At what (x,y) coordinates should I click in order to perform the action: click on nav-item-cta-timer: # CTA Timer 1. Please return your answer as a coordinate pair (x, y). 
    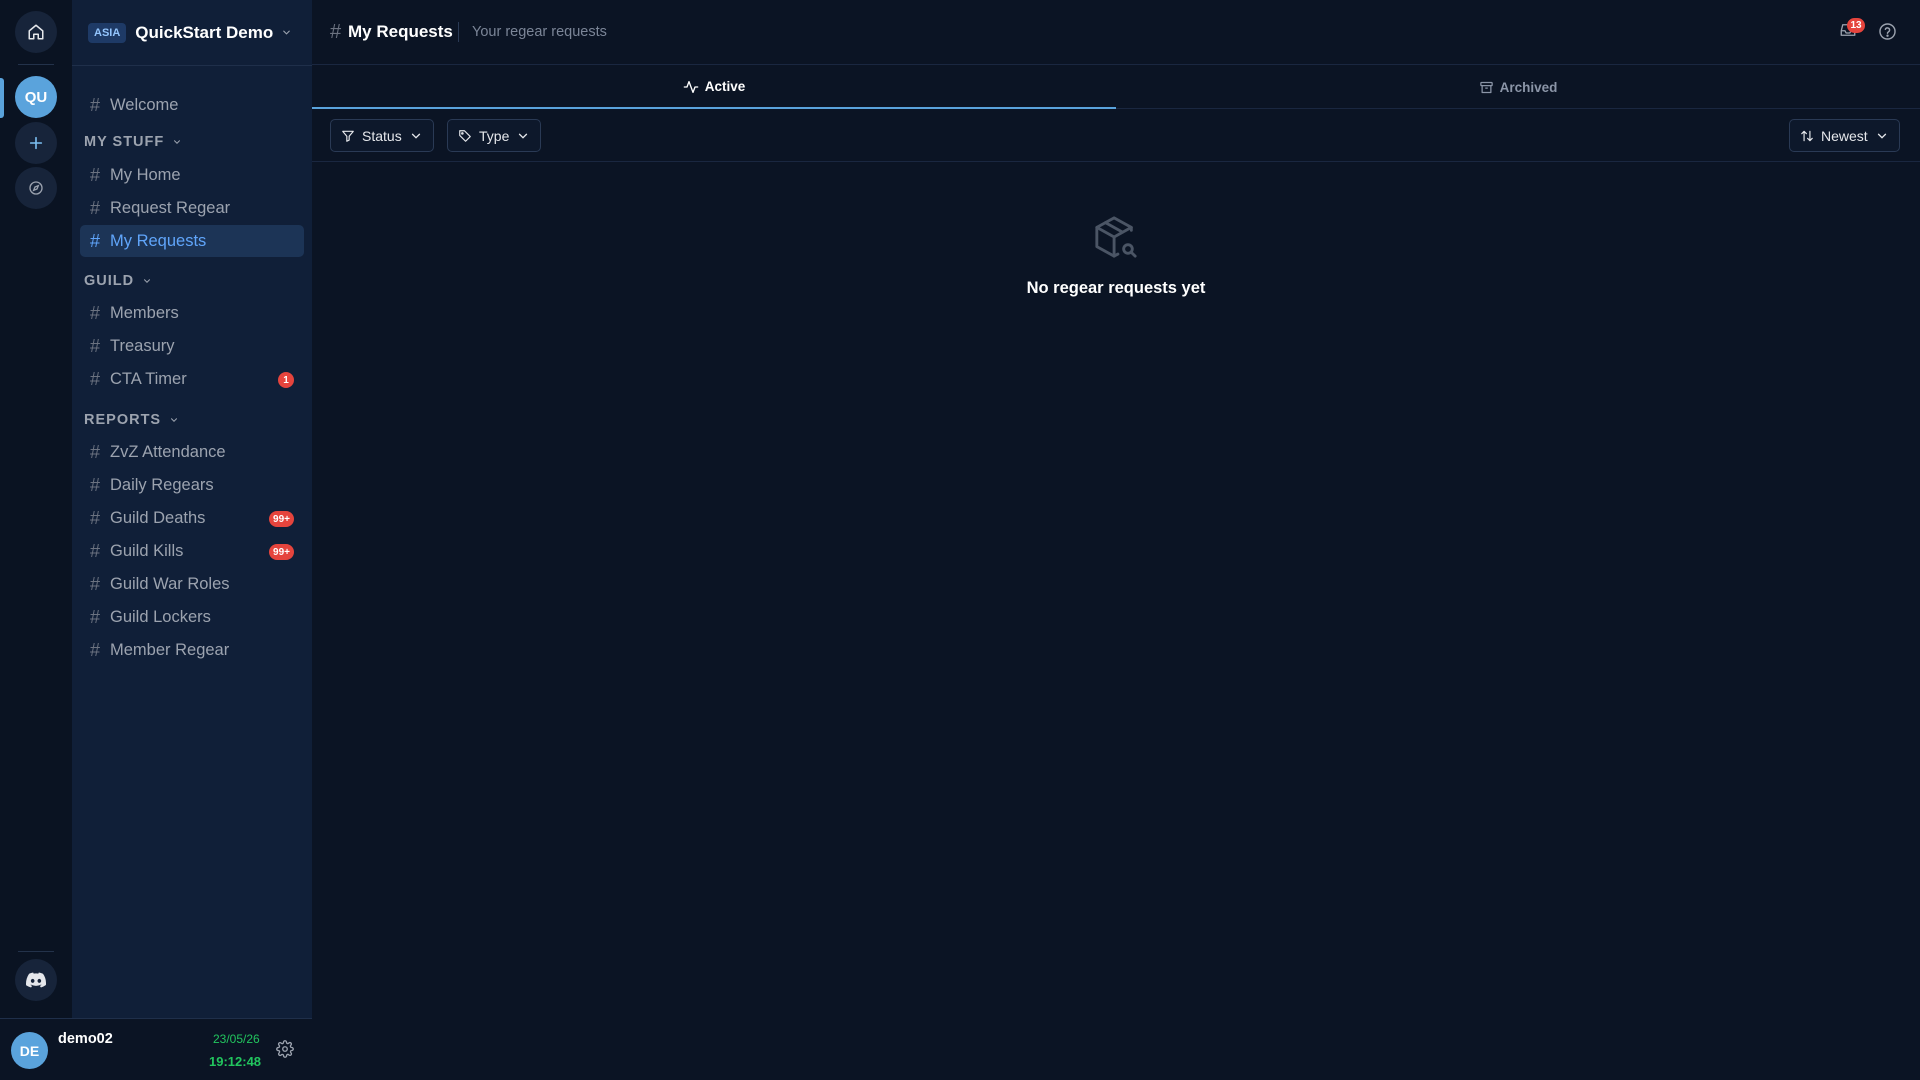
    Looking at the image, I should click on (192, 379).